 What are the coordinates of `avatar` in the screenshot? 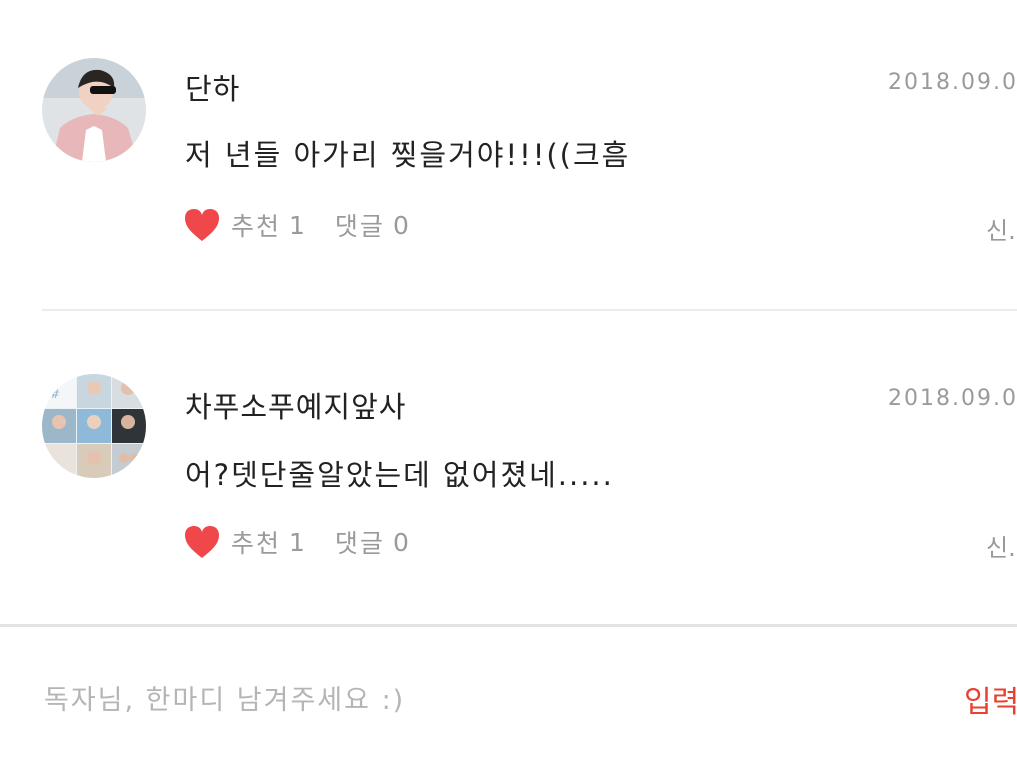 It's located at (94, 110).